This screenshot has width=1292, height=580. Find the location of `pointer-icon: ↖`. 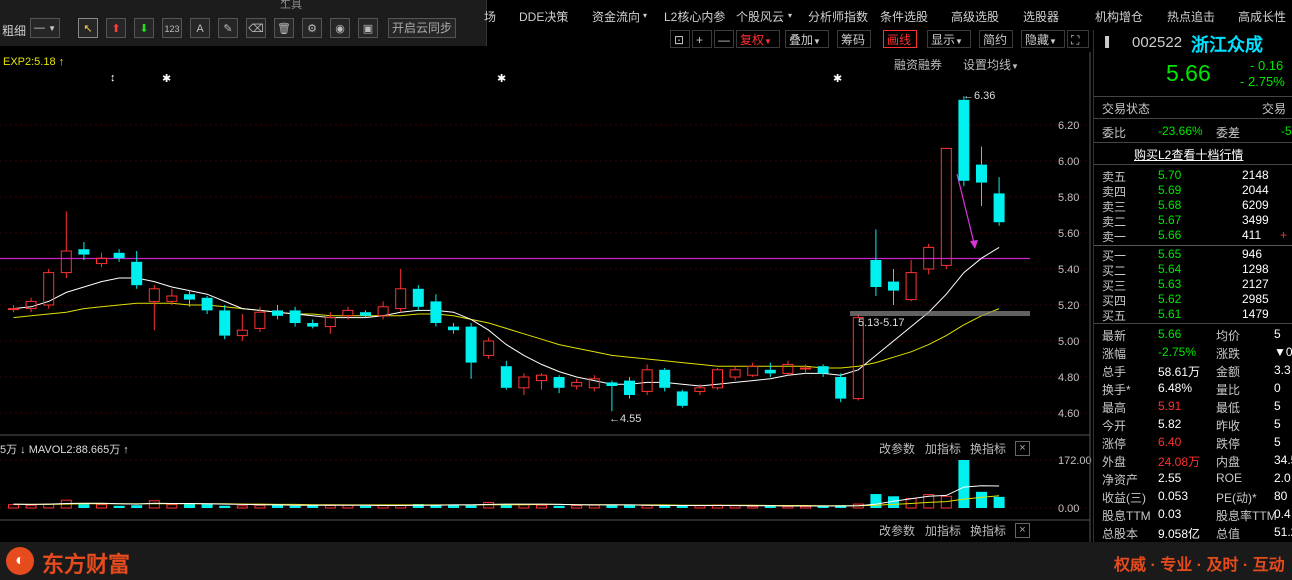

pointer-icon: ↖ is located at coordinates (88, 28).